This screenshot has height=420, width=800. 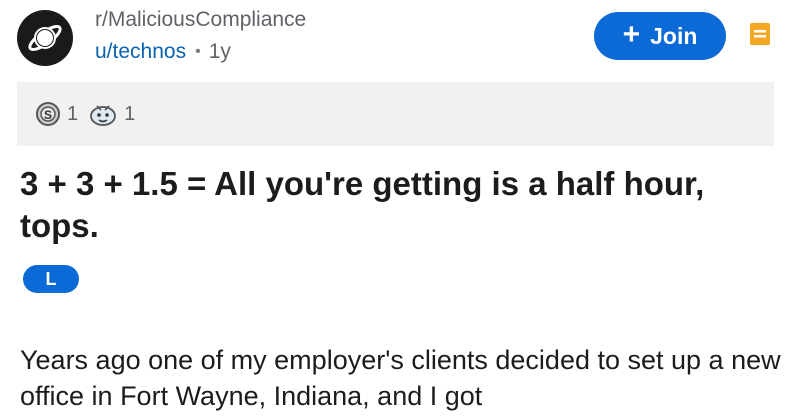 I want to click on silver-award-icon: S, so click(x=48, y=114).